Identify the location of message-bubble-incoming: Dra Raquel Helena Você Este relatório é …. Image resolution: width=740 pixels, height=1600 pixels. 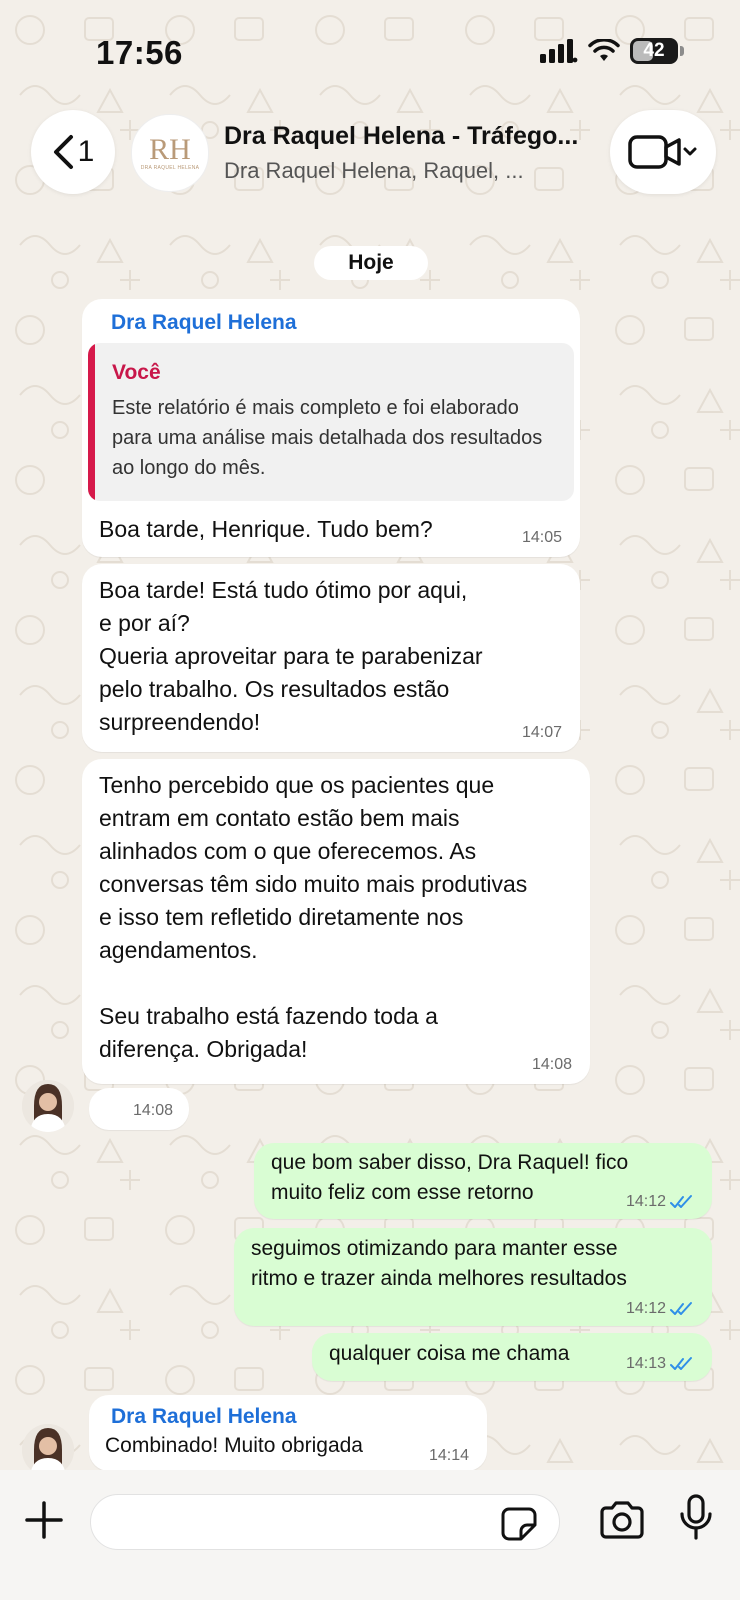
(331, 428).